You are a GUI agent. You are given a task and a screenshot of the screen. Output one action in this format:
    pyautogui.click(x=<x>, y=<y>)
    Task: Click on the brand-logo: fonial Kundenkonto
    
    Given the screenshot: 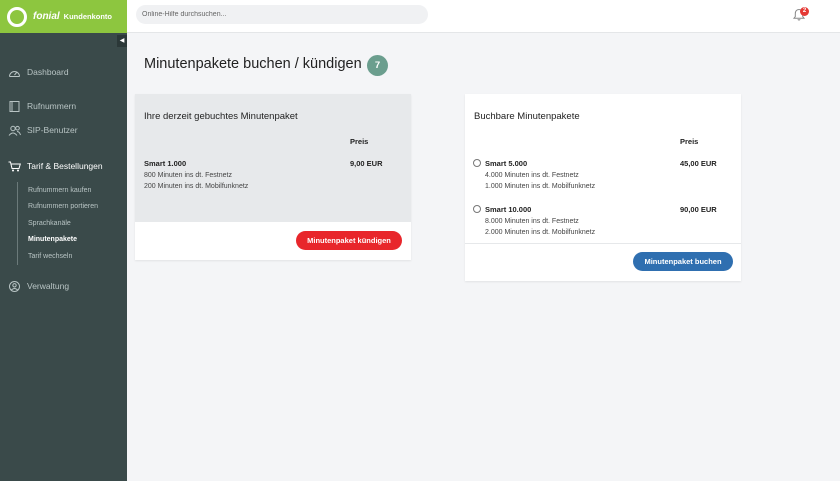 What is the action you would take?
    pyautogui.click(x=63, y=16)
    